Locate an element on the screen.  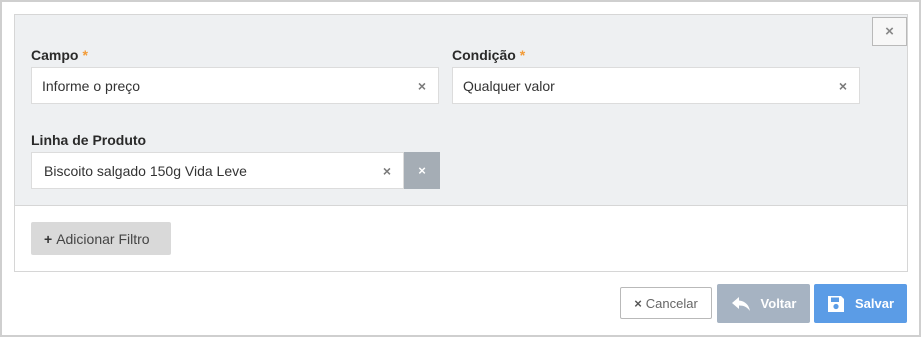
remove-filter-button: × is located at coordinates (422, 170).